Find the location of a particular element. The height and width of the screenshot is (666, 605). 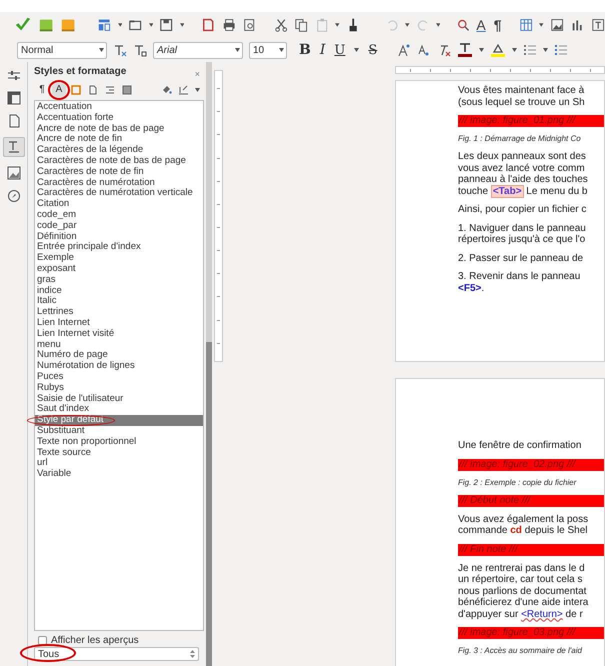

superscript-icon is located at coordinates (404, 50).